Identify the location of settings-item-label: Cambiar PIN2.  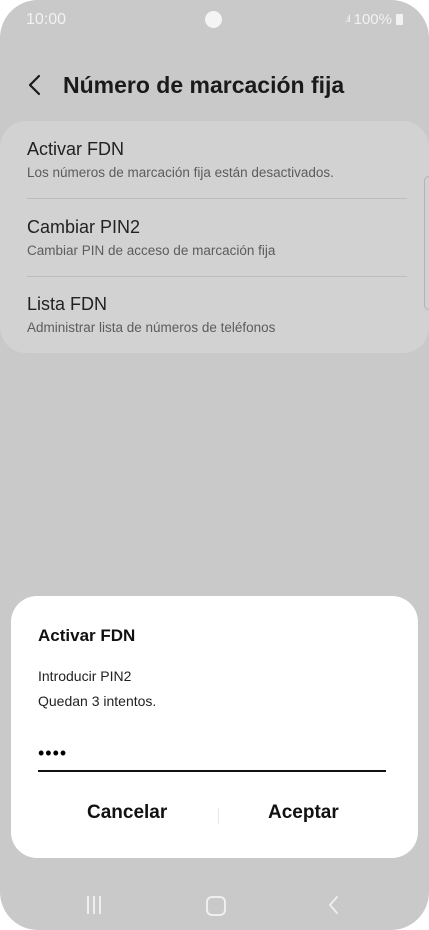
(84, 227).